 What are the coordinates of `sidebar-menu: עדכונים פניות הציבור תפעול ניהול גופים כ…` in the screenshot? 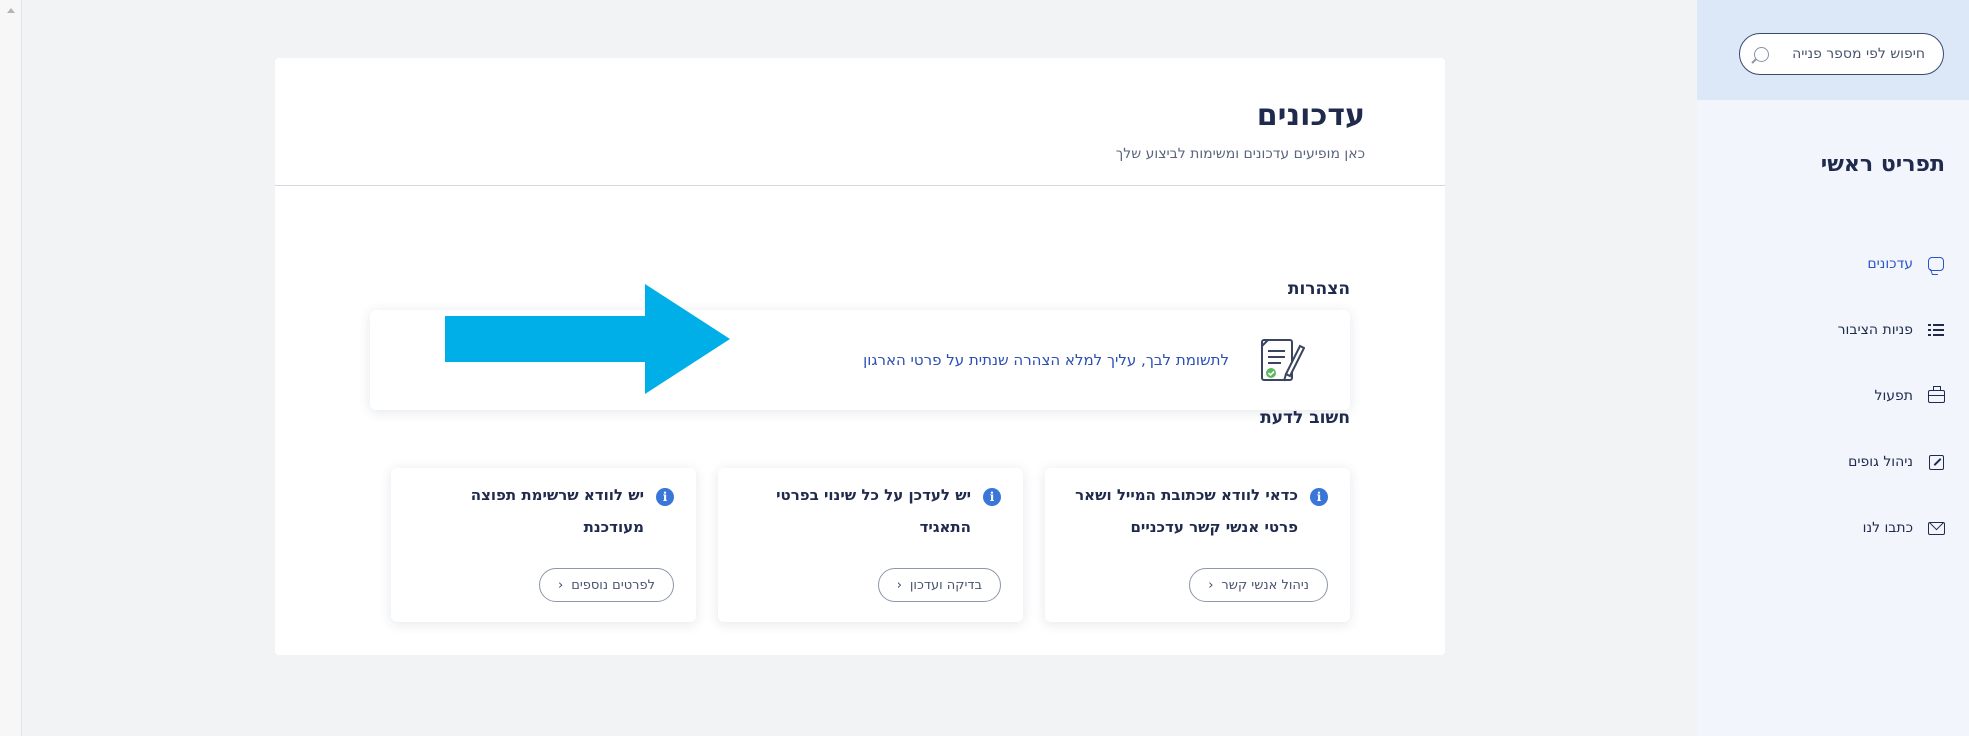 It's located at (1835, 419).